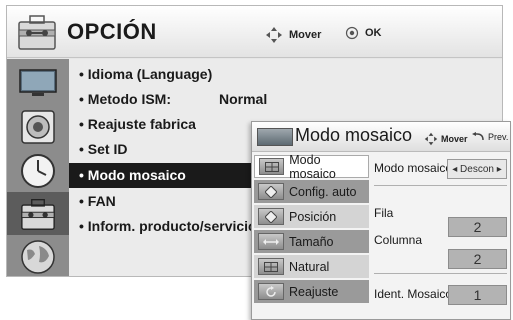  I want to click on move-hint: Mover, so click(293, 35).